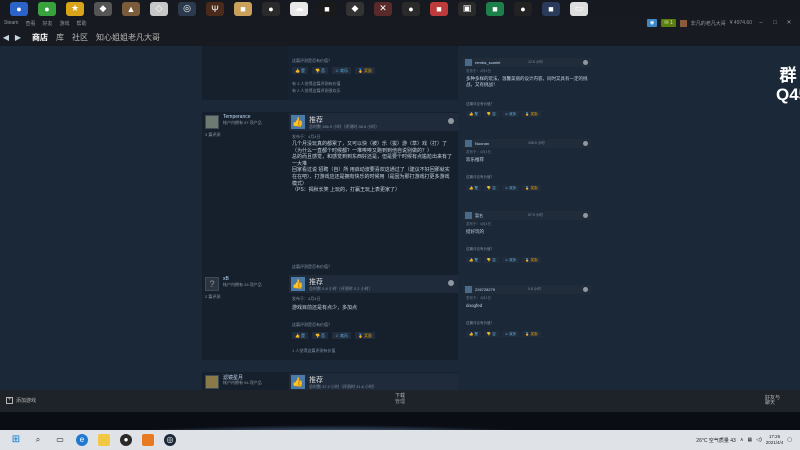 Image resolution: width=800 pixels, height=450 pixels. What do you see at coordinates (6, 37) in the screenshot?
I see `back-arrow-icon: ◀` at bounding box center [6, 37].